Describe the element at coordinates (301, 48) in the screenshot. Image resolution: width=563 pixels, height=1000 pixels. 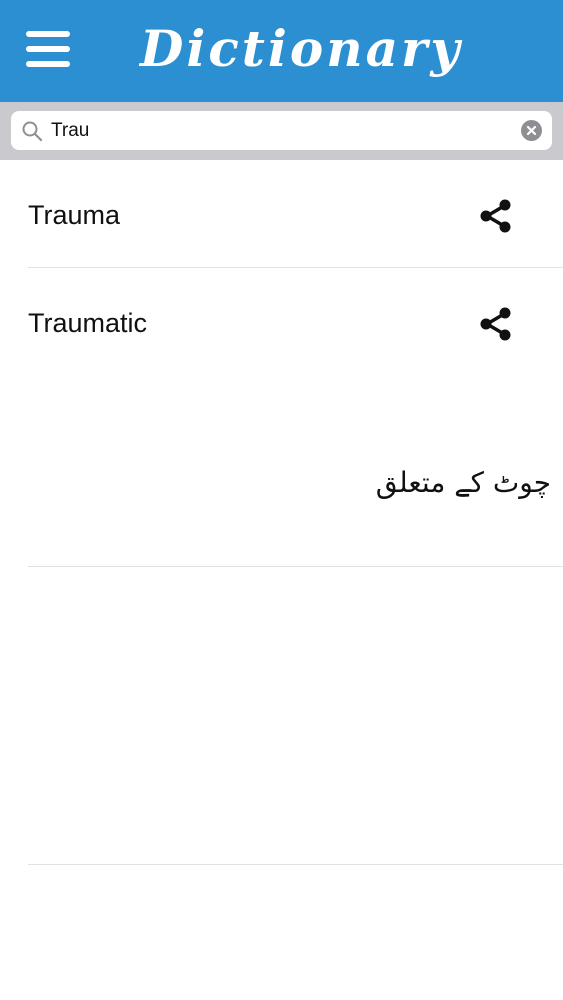
I see `app-title: Dictionary` at that location.